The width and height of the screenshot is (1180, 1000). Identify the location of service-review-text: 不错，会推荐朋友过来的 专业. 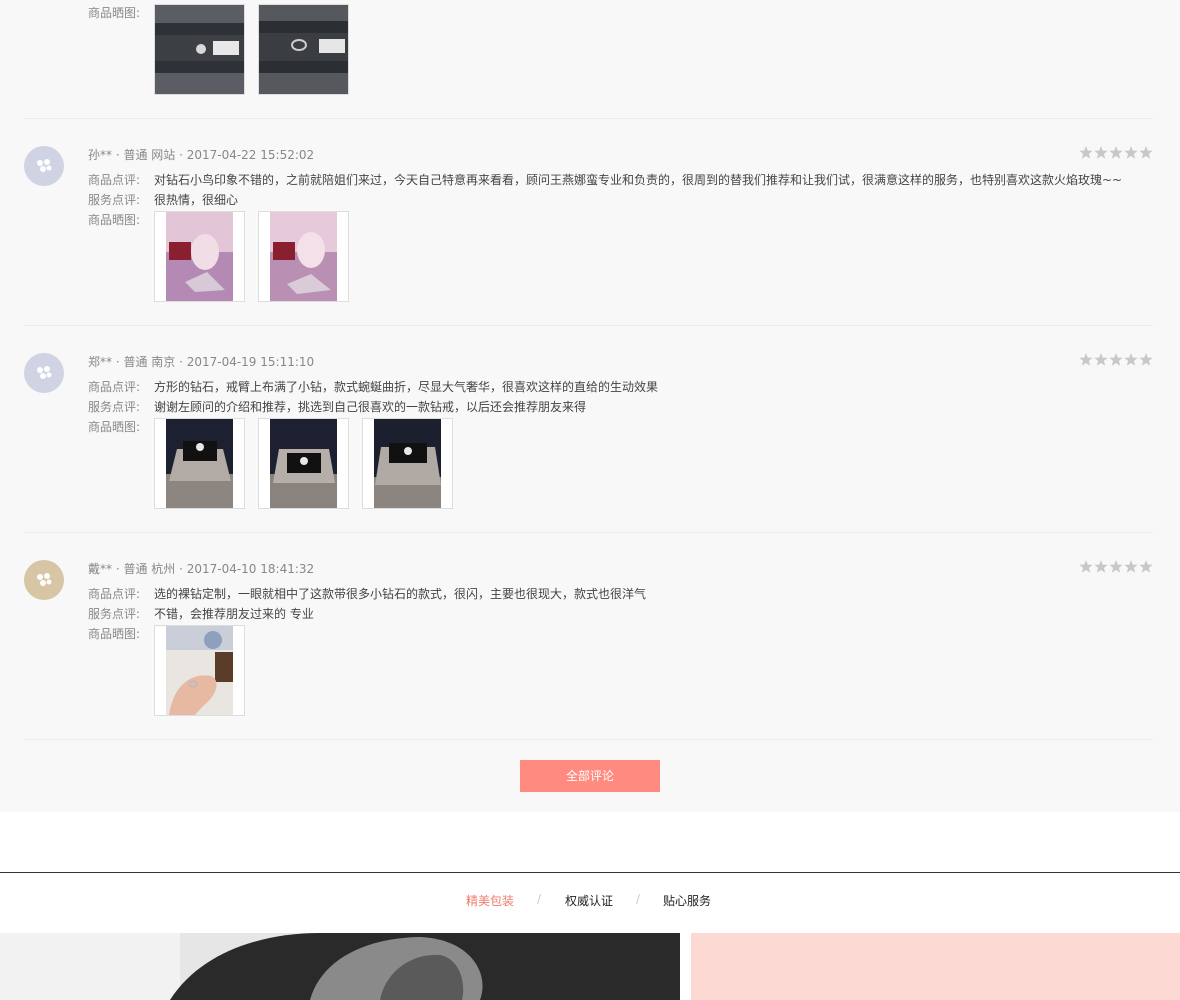
(234, 614).